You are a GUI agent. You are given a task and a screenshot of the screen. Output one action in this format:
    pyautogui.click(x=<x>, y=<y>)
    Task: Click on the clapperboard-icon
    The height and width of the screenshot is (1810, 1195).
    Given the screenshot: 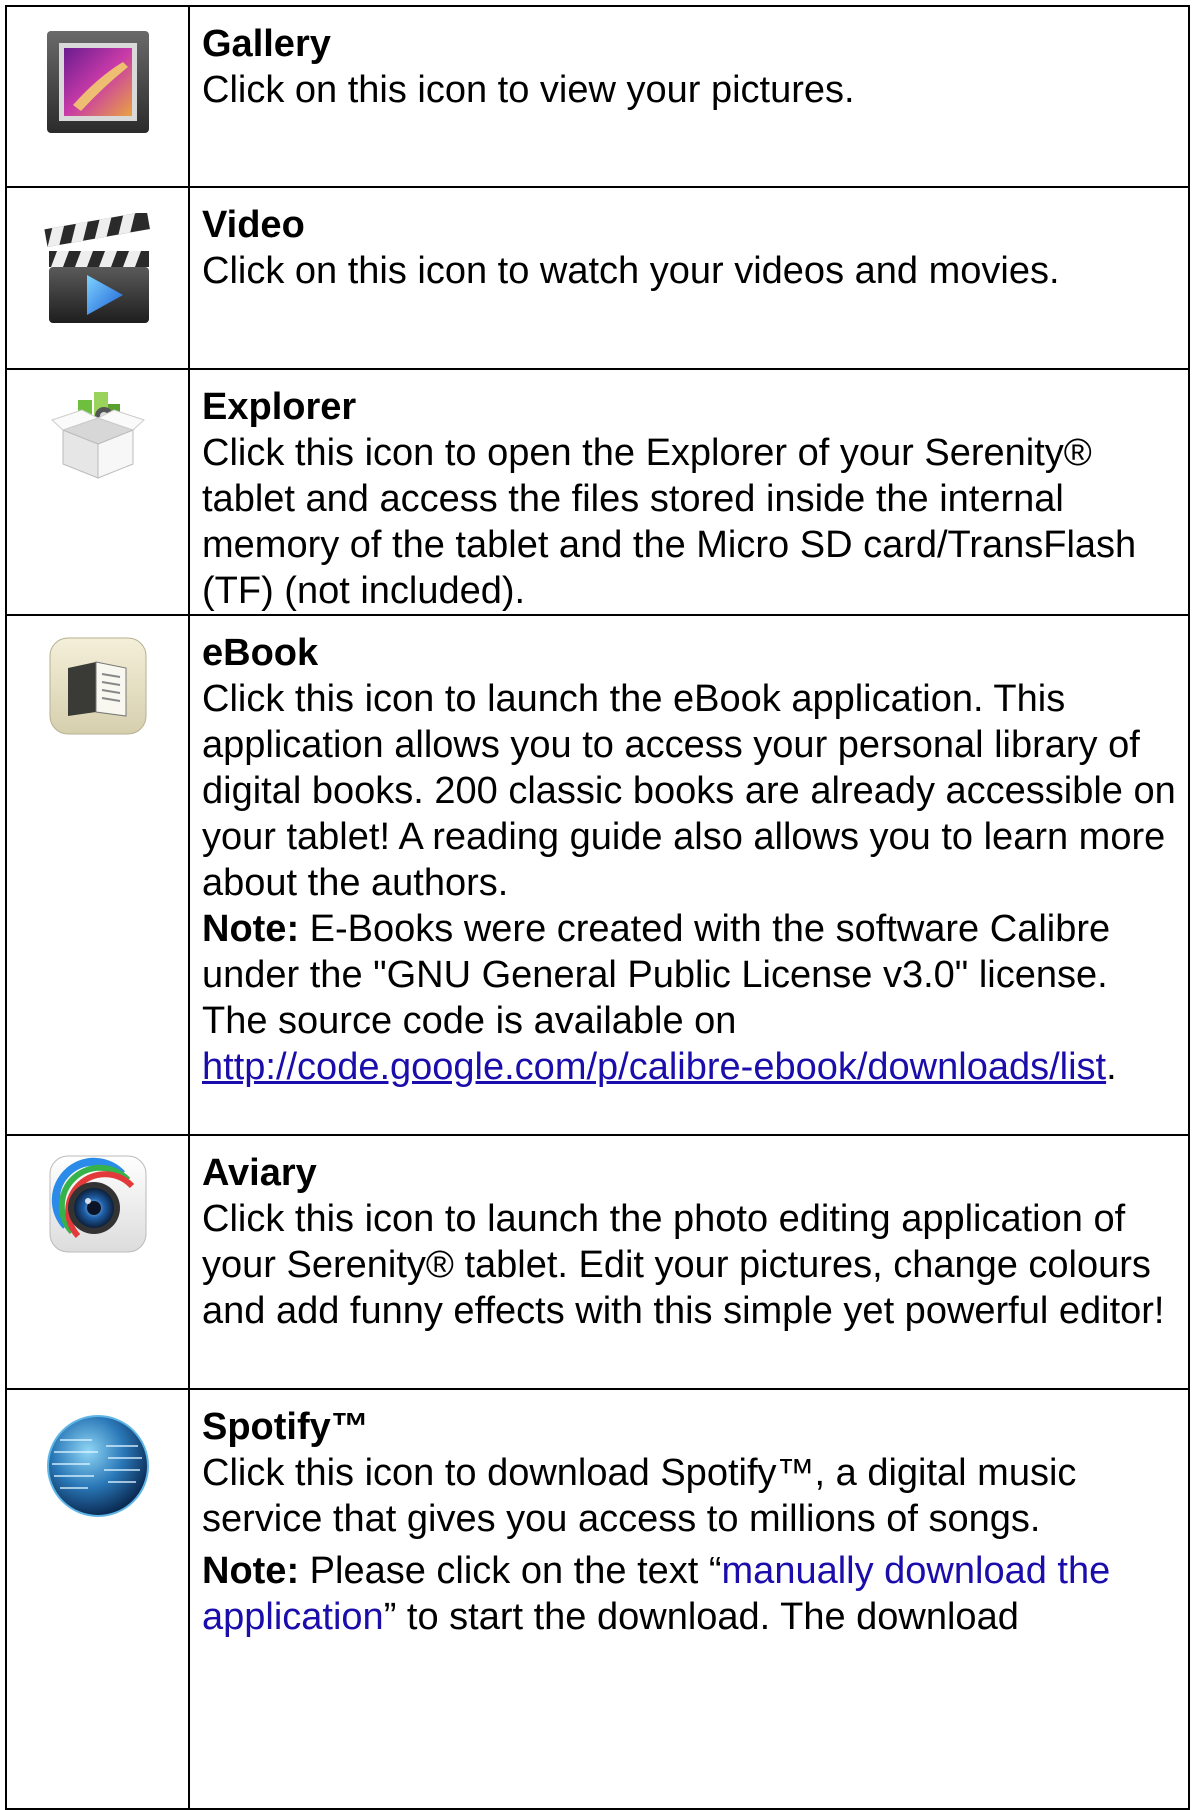 What is the action you would take?
    pyautogui.click(x=98, y=272)
    